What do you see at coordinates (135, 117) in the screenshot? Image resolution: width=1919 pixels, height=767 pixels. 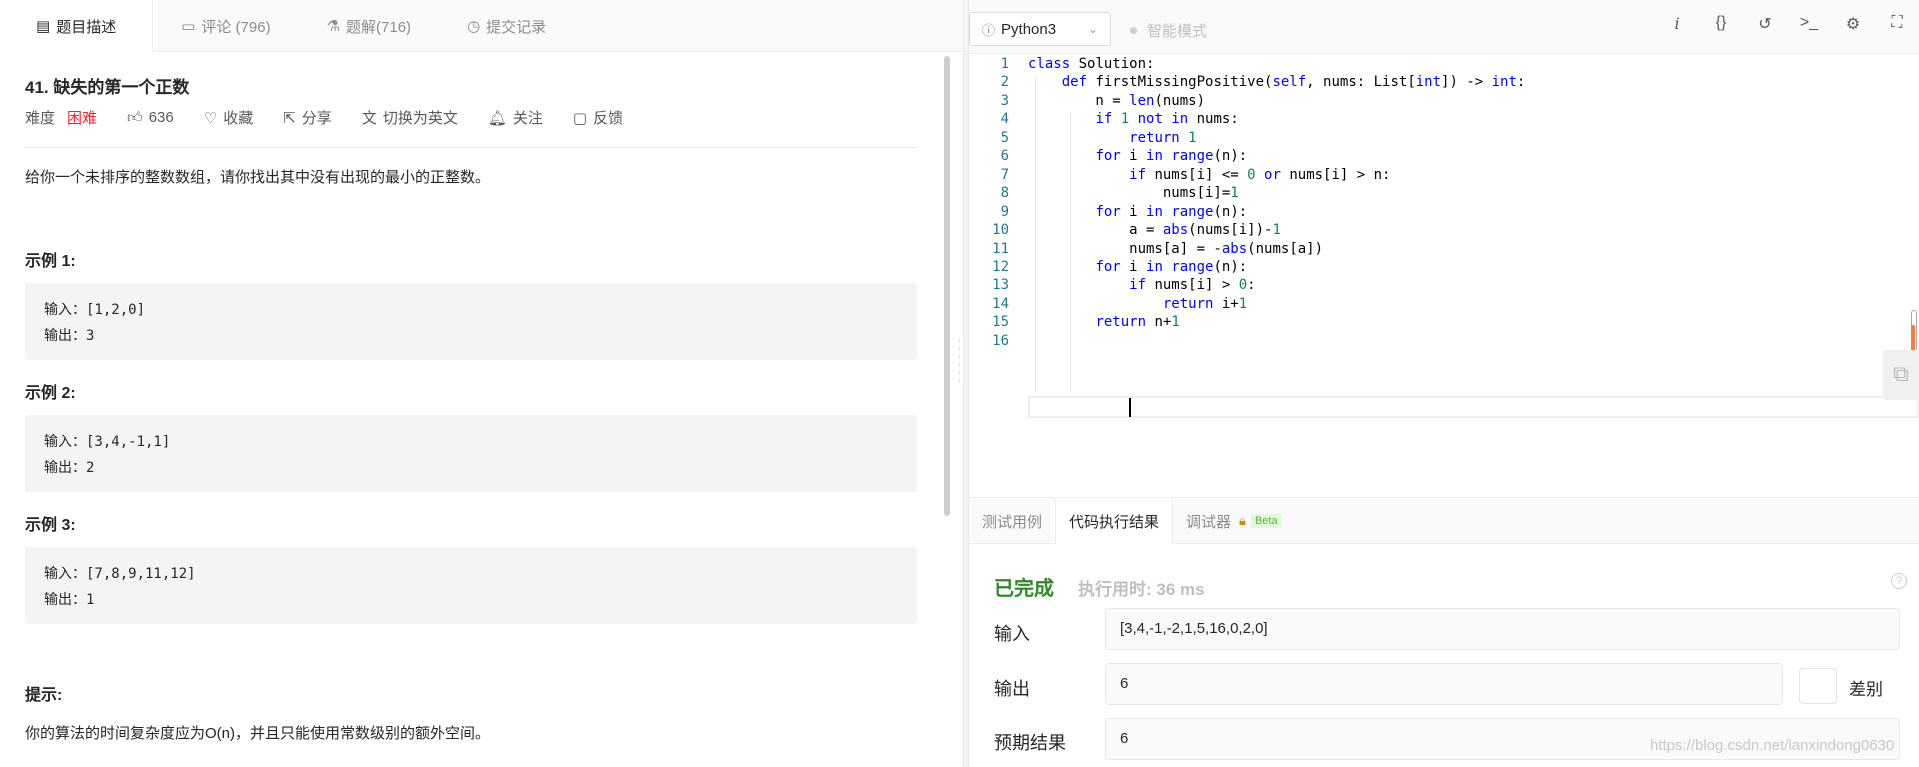 I see `thumbs-up-icon: 👍︎` at bounding box center [135, 117].